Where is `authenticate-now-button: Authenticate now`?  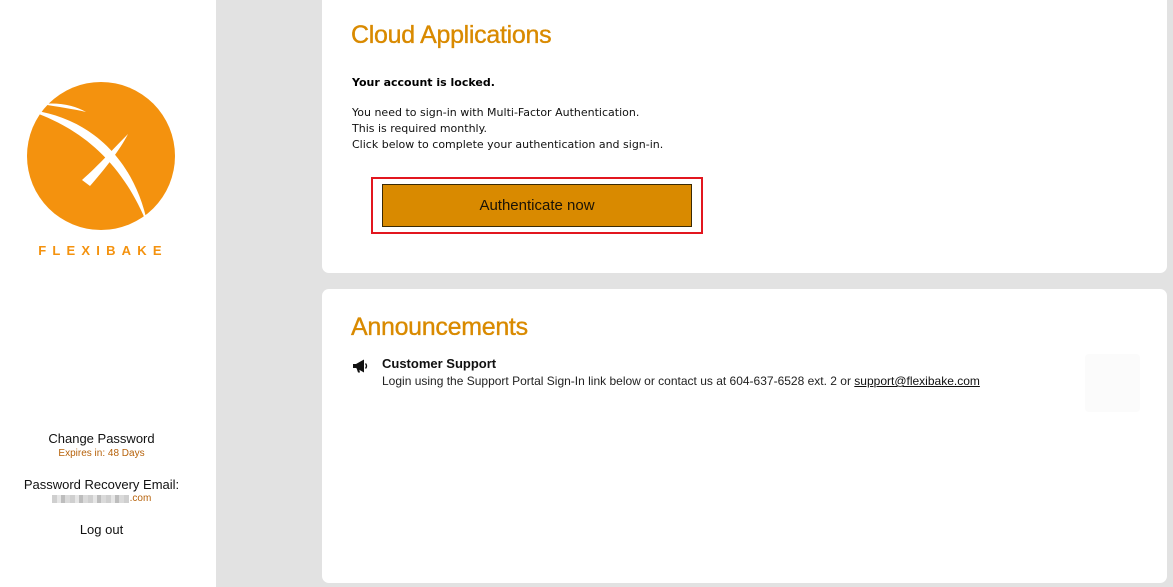 authenticate-now-button: Authenticate now is located at coordinates (537, 205).